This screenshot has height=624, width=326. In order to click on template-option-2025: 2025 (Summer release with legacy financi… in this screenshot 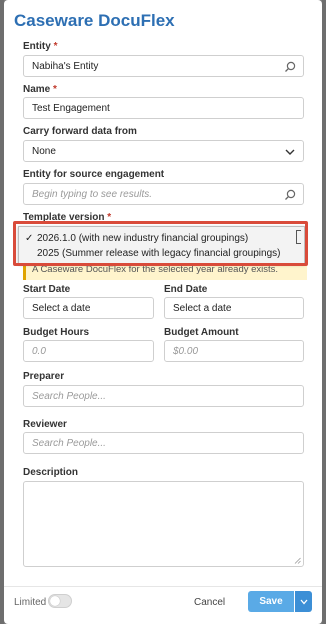, I will do `click(161, 253)`.